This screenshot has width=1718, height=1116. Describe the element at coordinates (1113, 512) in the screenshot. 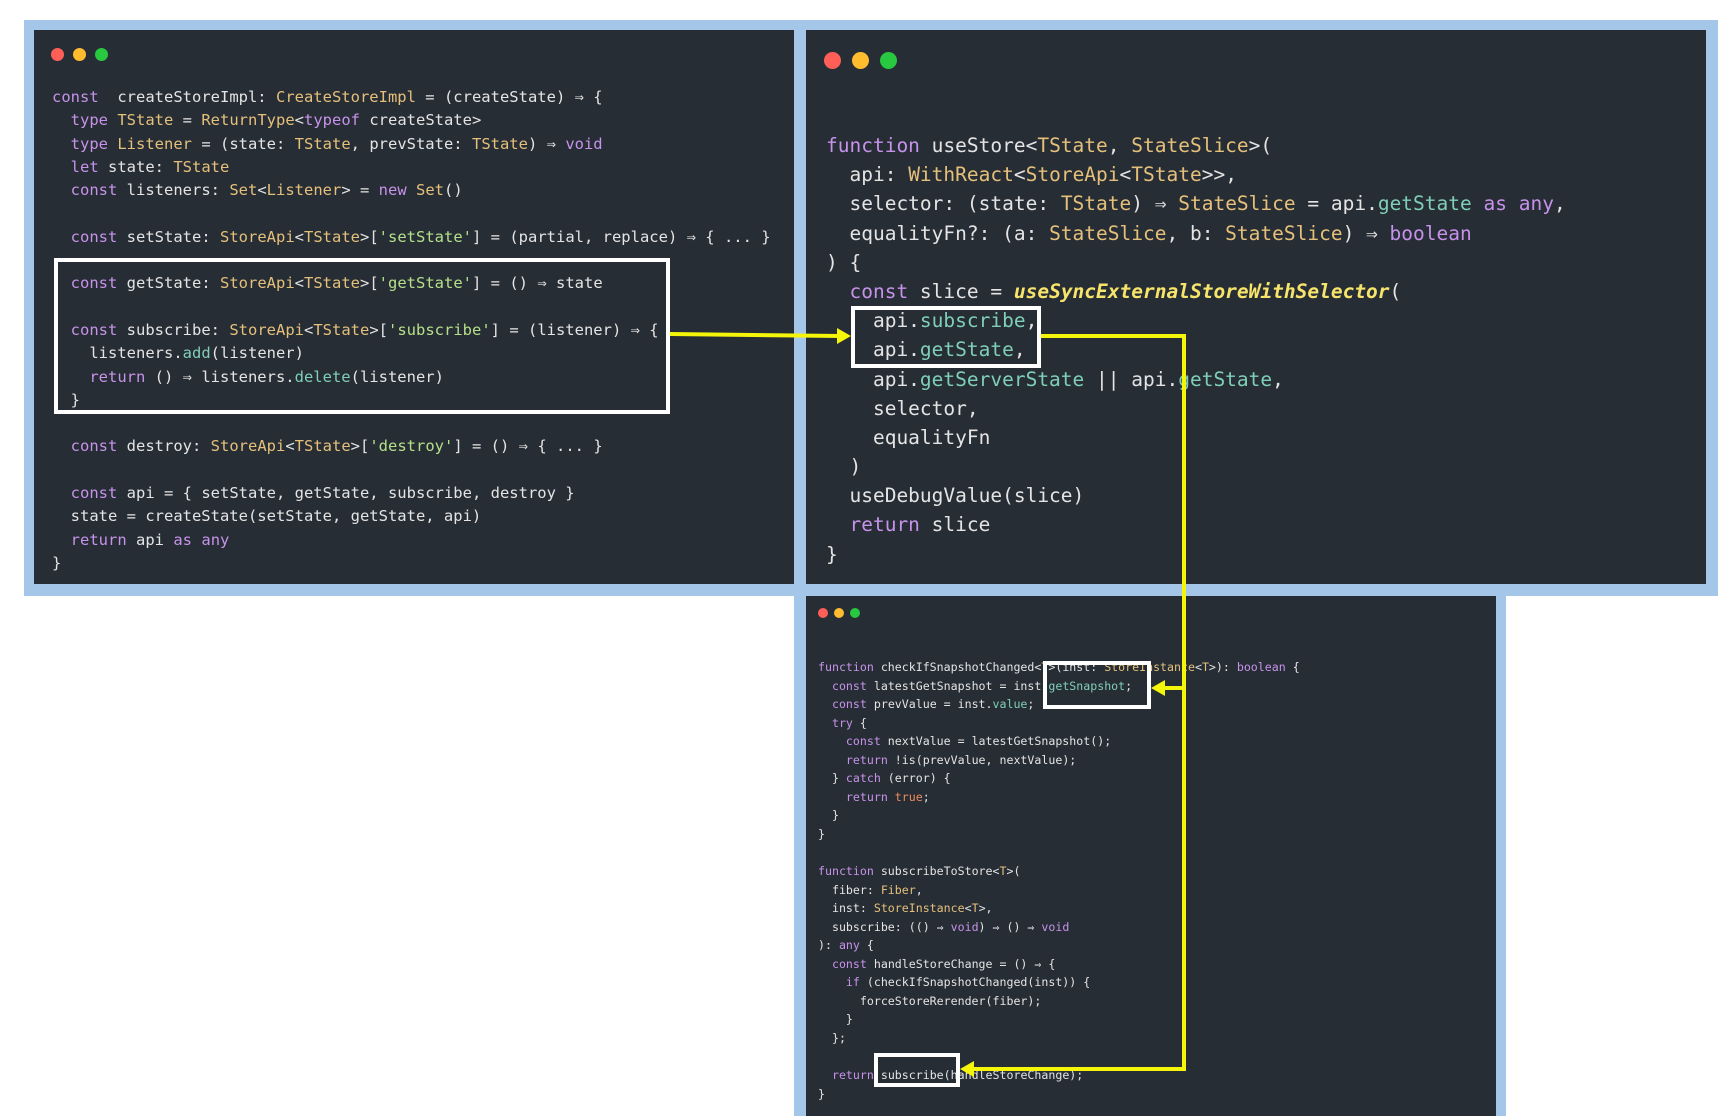

I see `arrow-getstate-to-snapshot` at that location.